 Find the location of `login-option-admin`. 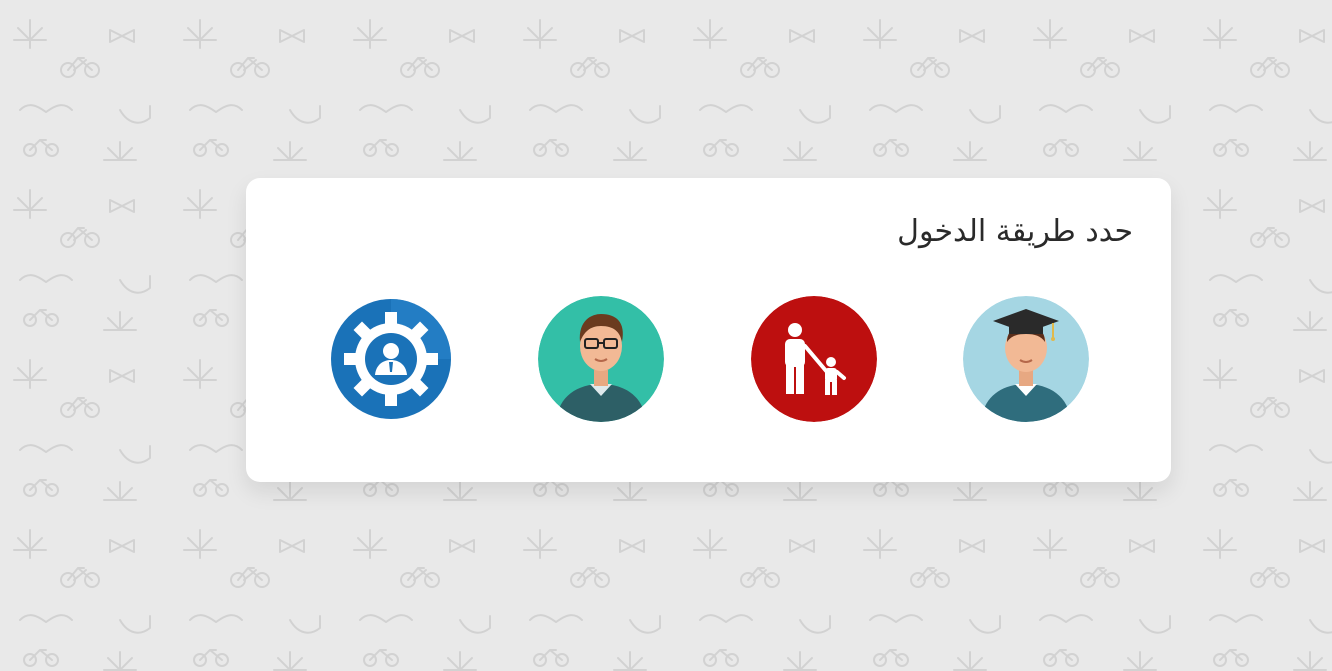

login-option-admin is located at coordinates (391, 359).